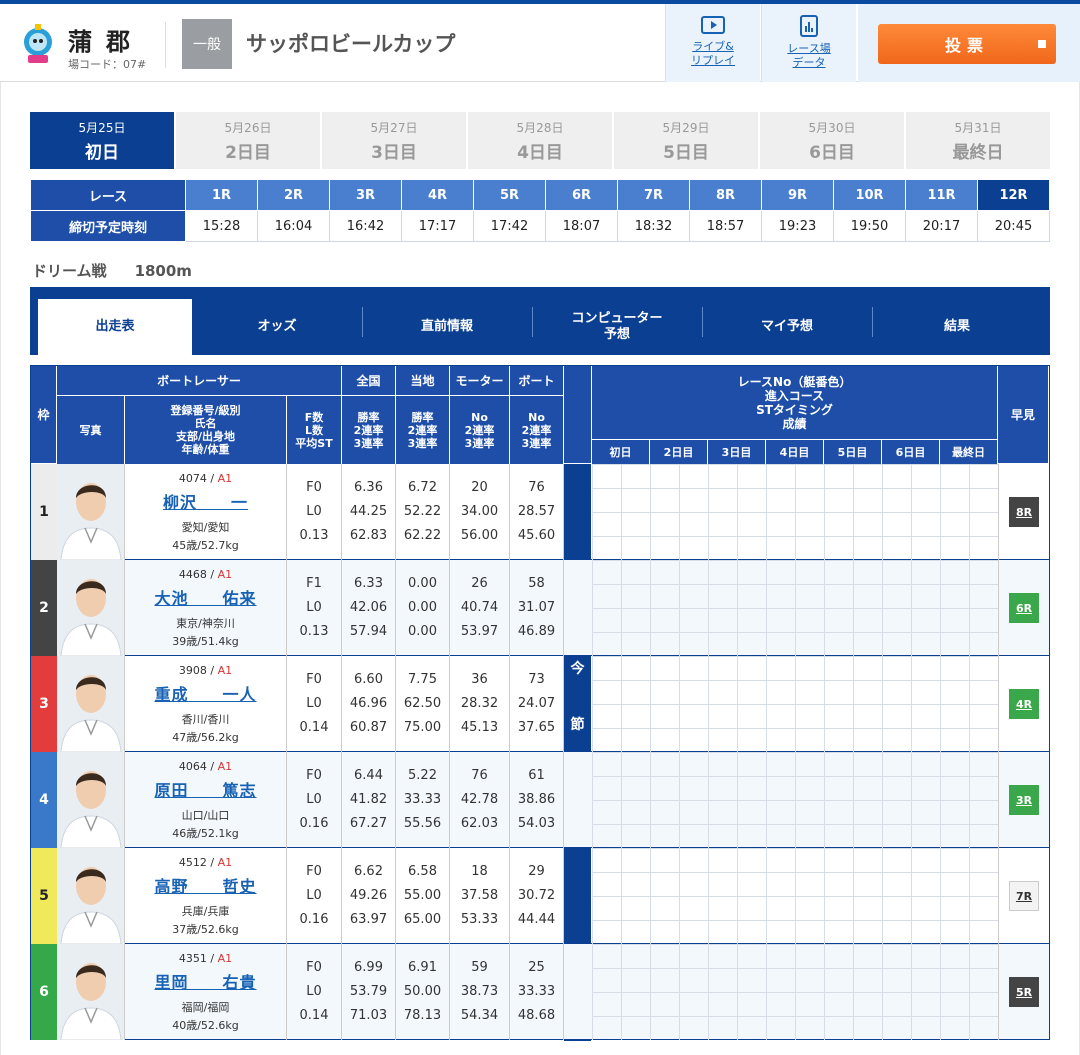 This screenshot has width=1080, height=1055. Describe the element at coordinates (911, 452) in the screenshot. I see `series-day-header: 6日目` at that location.